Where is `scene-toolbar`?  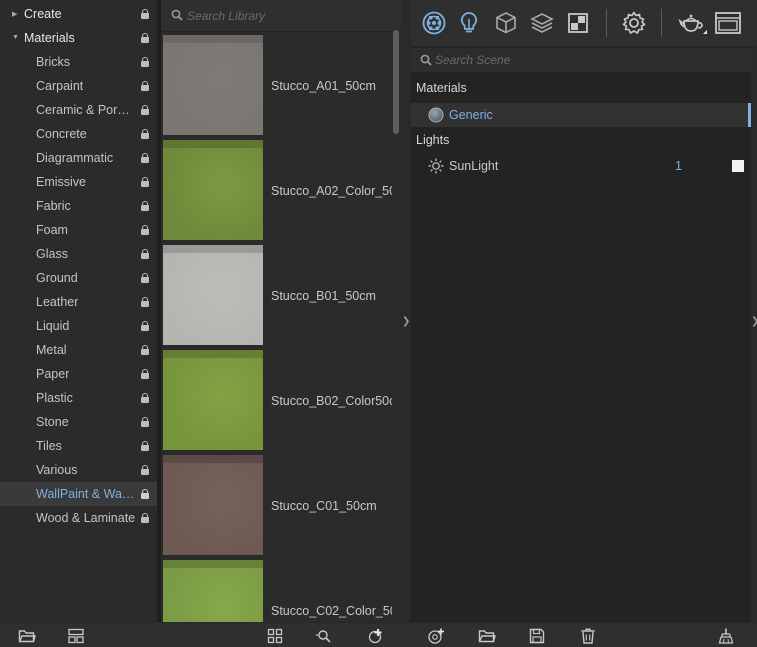
scene-toolbar is located at coordinates (584, 23).